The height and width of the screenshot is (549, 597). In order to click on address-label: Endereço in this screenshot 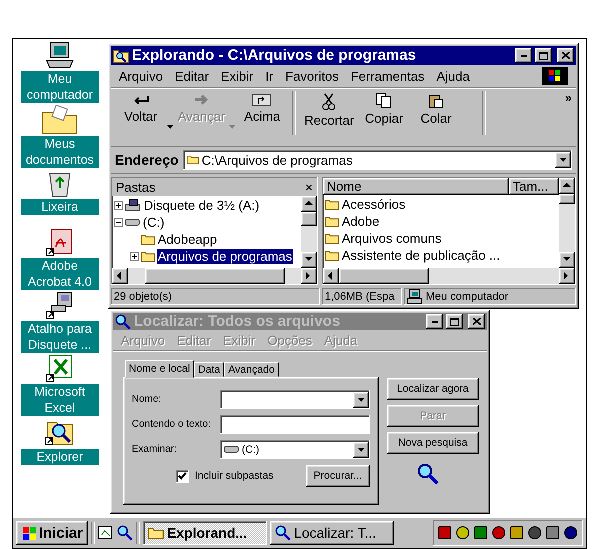, I will do `click(147, 160)`.